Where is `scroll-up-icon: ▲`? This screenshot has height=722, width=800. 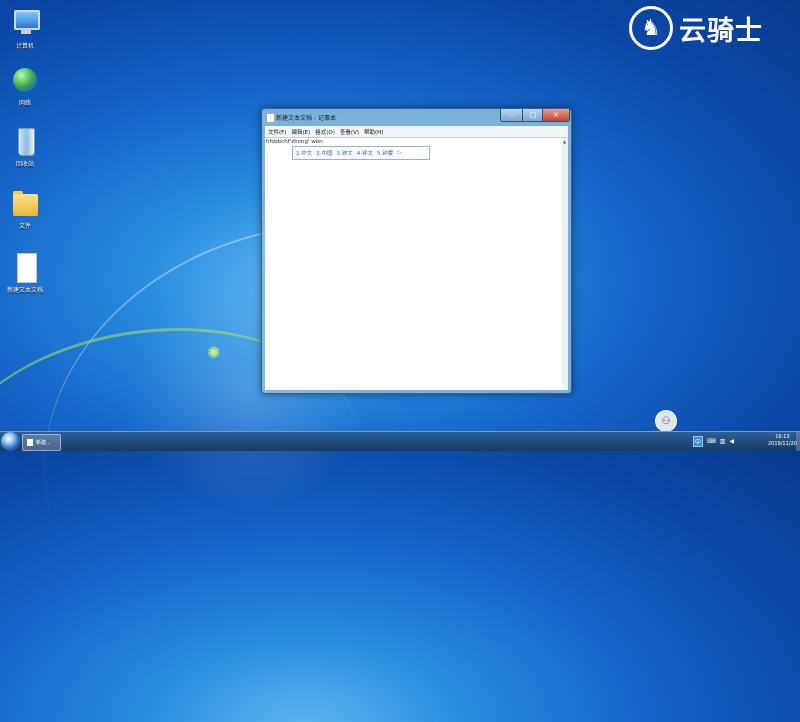 scroll-up-icon: ▲ is located at coordinates (564, 141).